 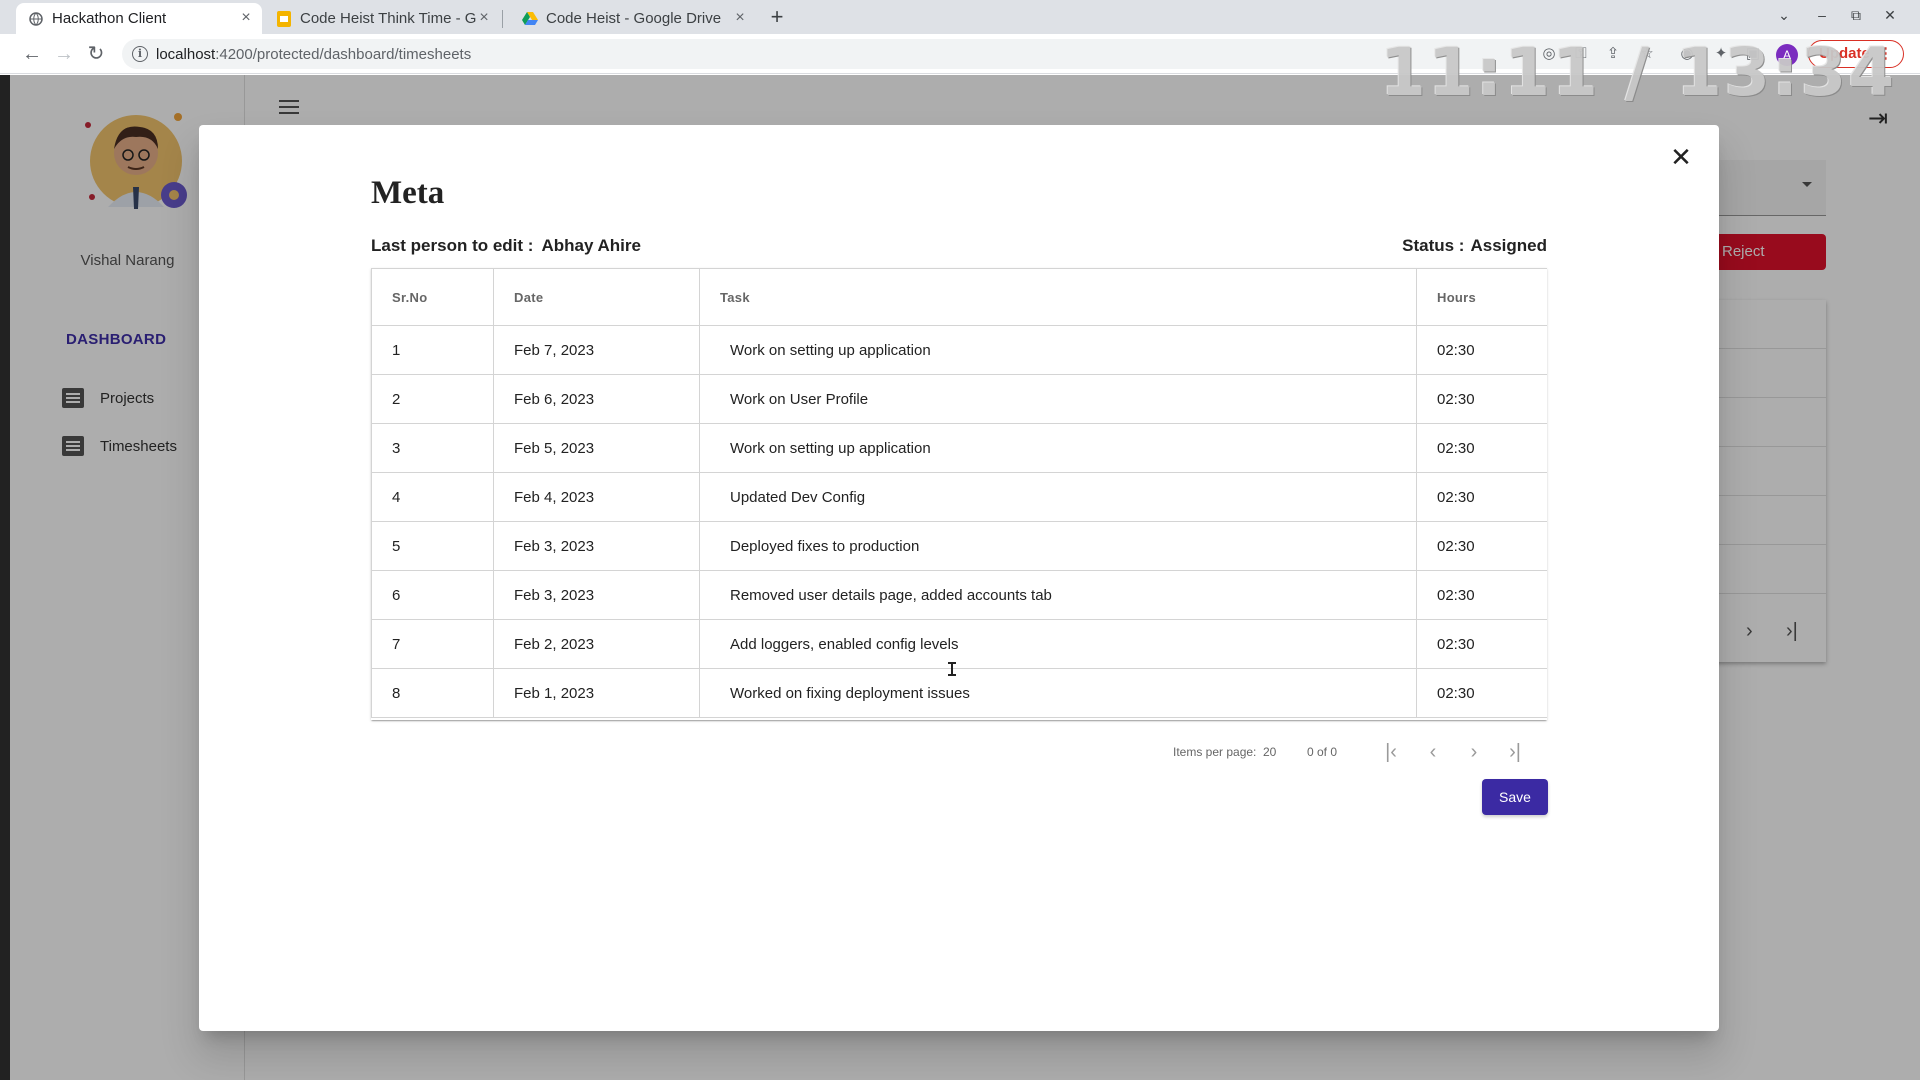 I want to click on cell-srno: 7, so click(x=432, y=644).